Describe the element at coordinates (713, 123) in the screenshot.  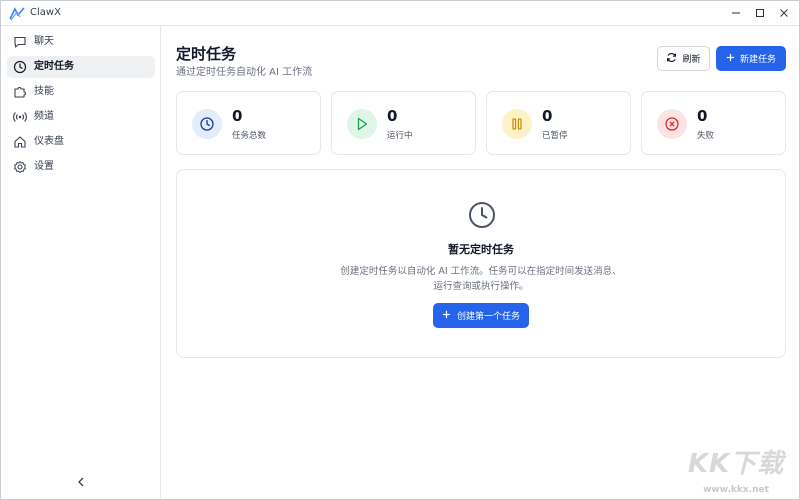
I see `stat-card-failed: 0 失败` at that location.